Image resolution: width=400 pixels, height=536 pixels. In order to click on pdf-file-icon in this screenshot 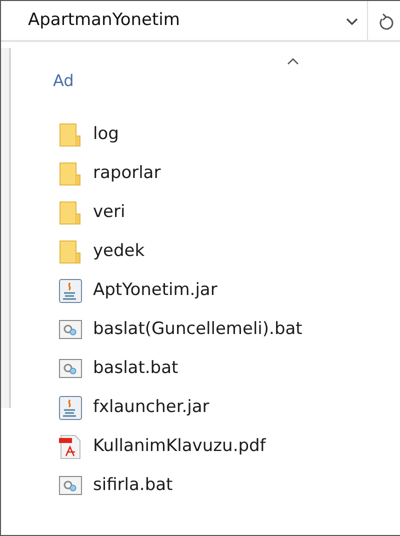, I will do `click(70, 447)`.